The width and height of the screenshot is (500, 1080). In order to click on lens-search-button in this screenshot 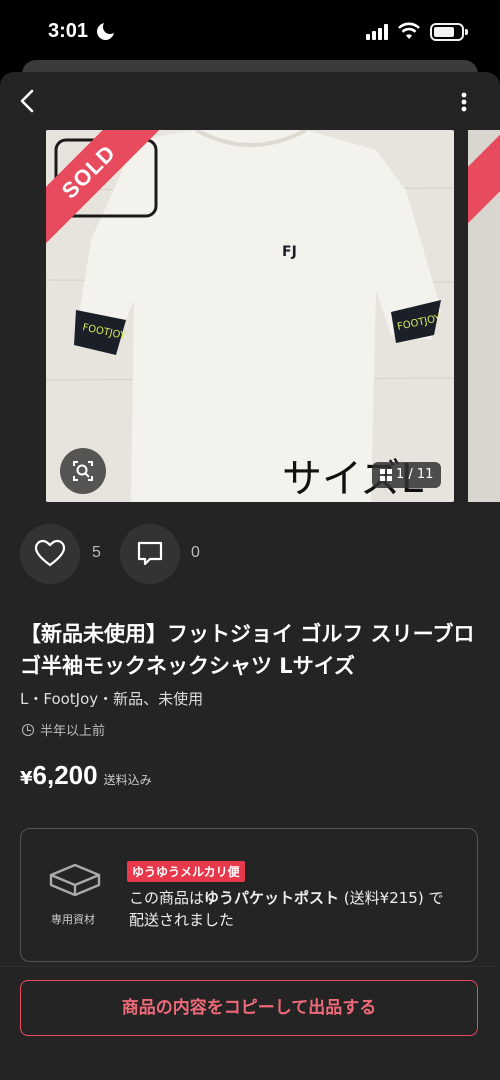, I will do `click(83, 471)`.